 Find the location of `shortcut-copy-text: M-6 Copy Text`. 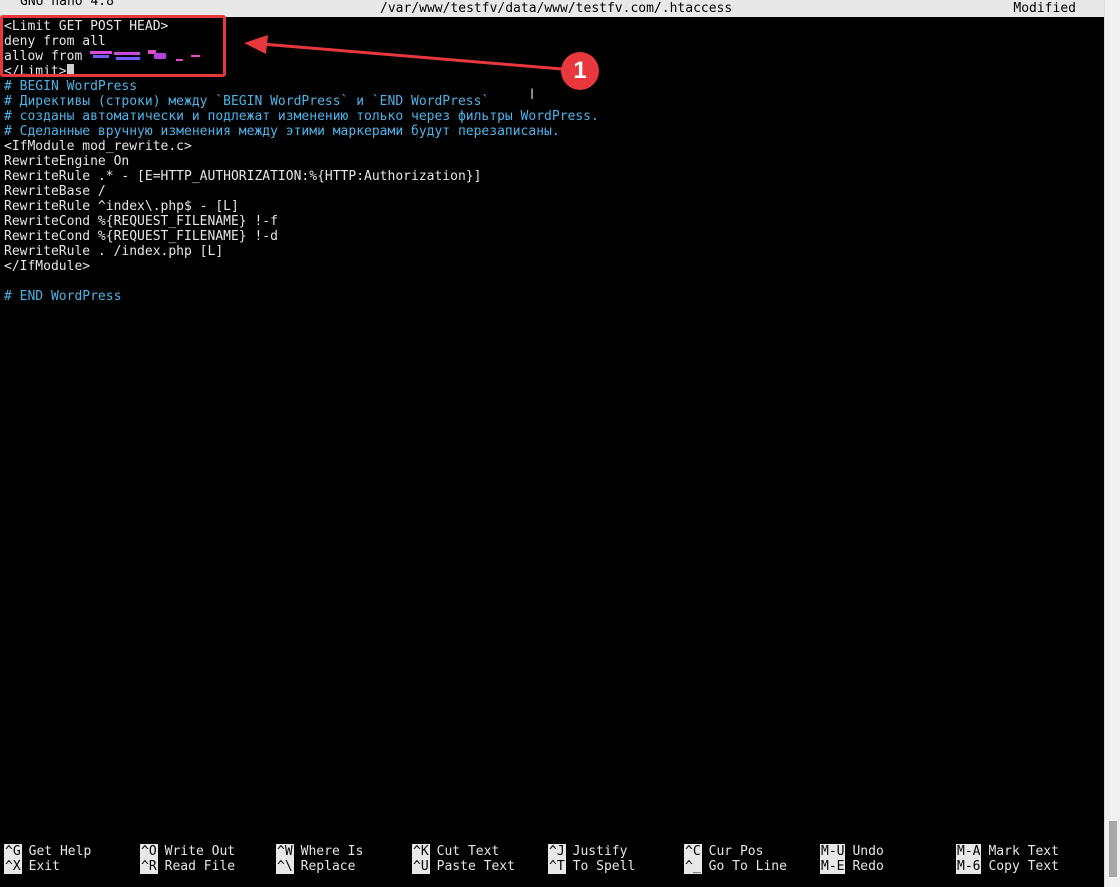

shortcut-copy-text: M-6 Copy Text is located at coordinates (1007, 866).